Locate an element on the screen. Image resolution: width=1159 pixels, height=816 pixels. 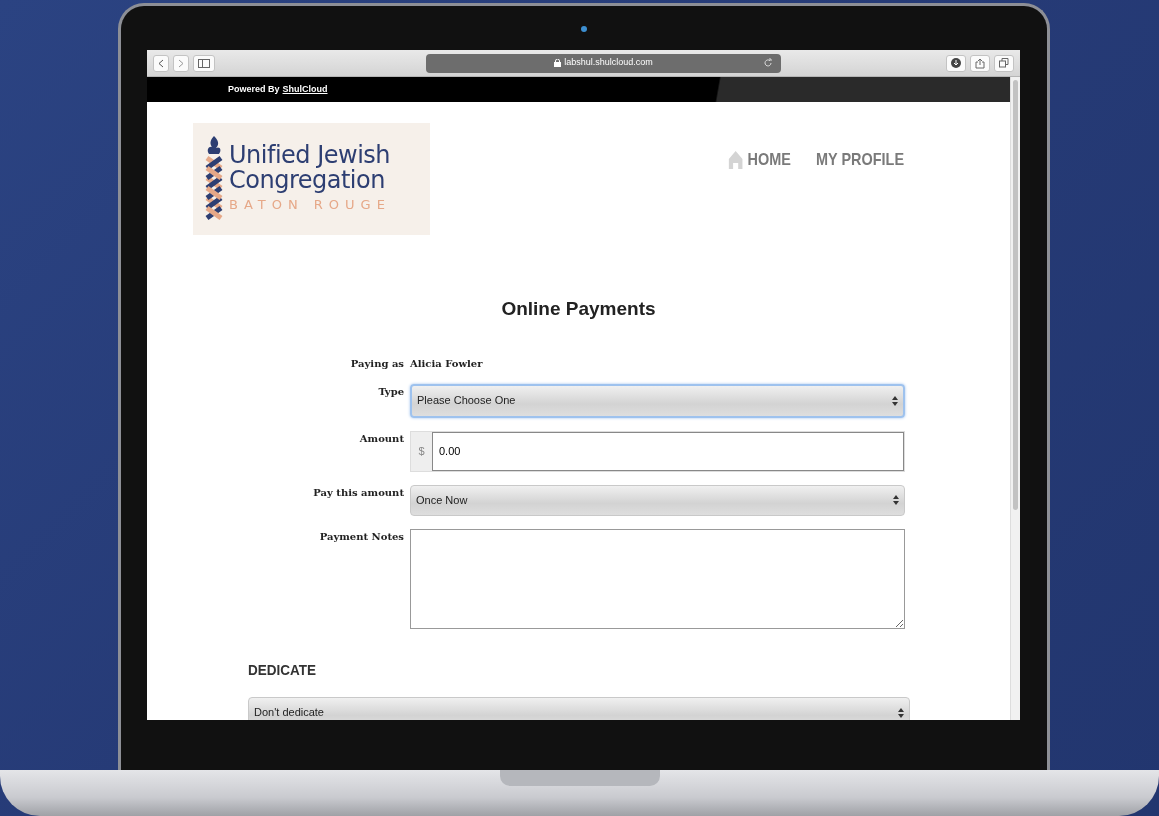
tabs-button is located at coordinates (1004, 63).